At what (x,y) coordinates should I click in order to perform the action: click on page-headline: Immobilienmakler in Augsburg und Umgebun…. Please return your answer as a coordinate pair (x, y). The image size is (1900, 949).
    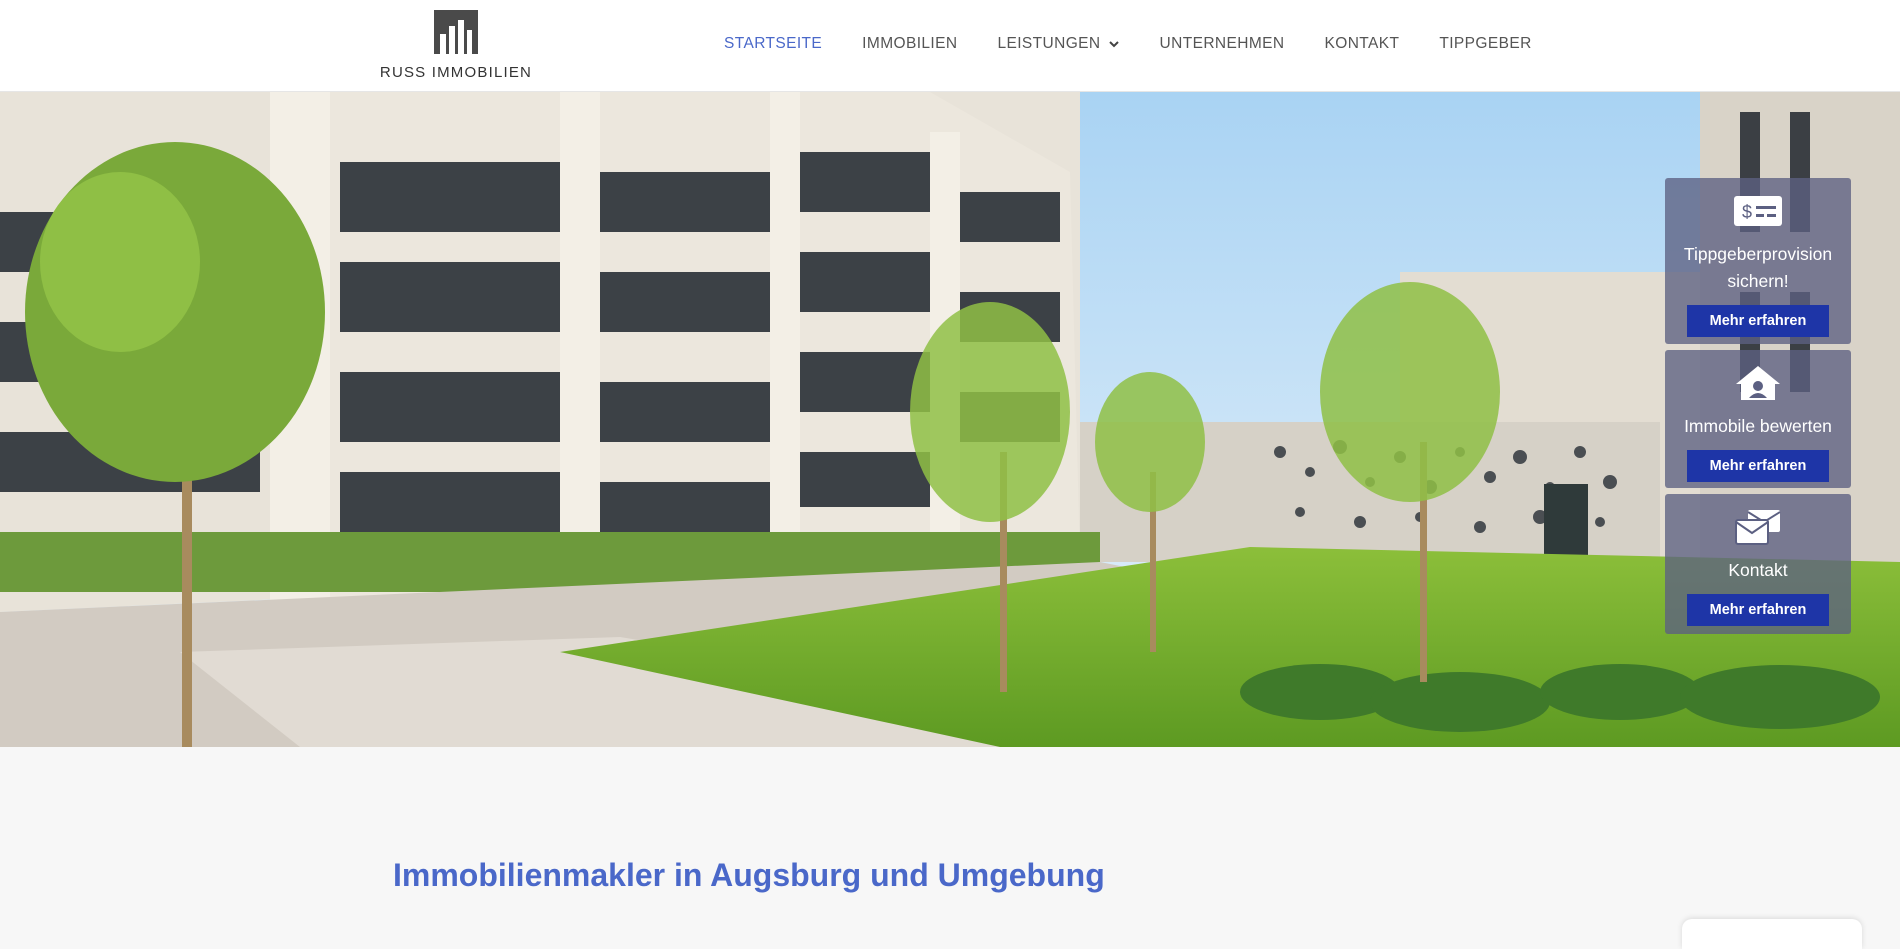
    Looking at the image, I should click on (749, 875).